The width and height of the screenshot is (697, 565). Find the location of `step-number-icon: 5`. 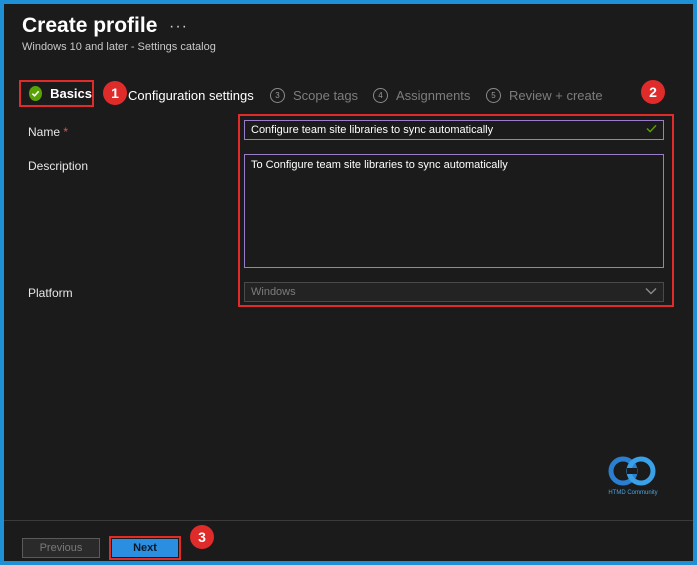

step-number-icon: 5 is located at coordinates (493, 95).